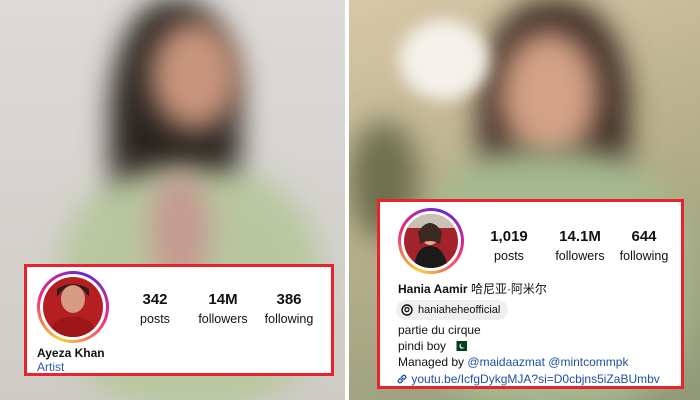  What do you see at coordinates (644, 245) in the screenshot?
I see `following-stat: 644 following` at bounding box center [644, 245].